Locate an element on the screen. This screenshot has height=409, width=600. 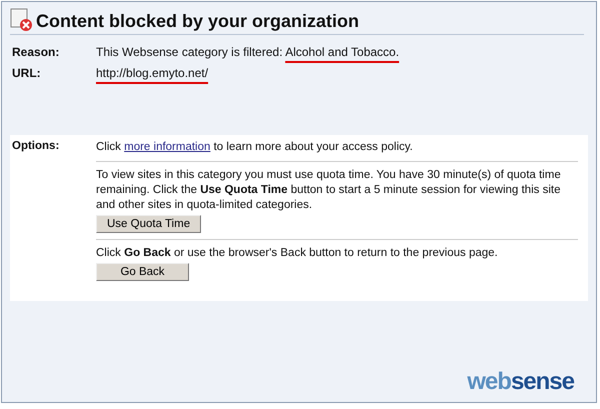
go-back-text: Click Go Back or use the browser's Back button to return to the previous page. is located at coordinates (297, 253).